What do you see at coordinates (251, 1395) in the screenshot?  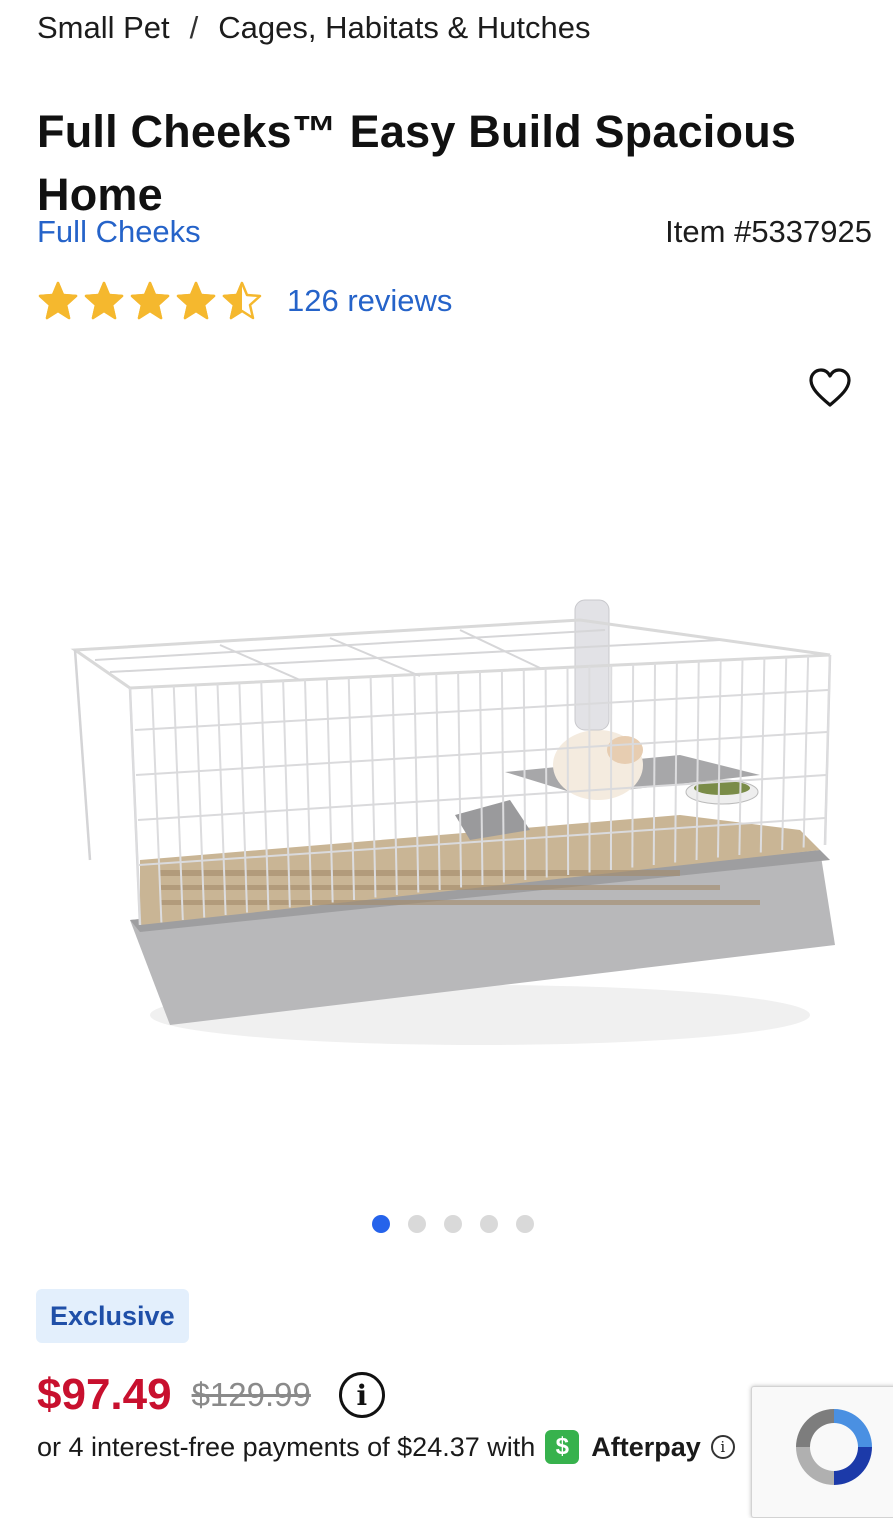 I see `original-price: $129.99` at bounding box center [251, 1395].